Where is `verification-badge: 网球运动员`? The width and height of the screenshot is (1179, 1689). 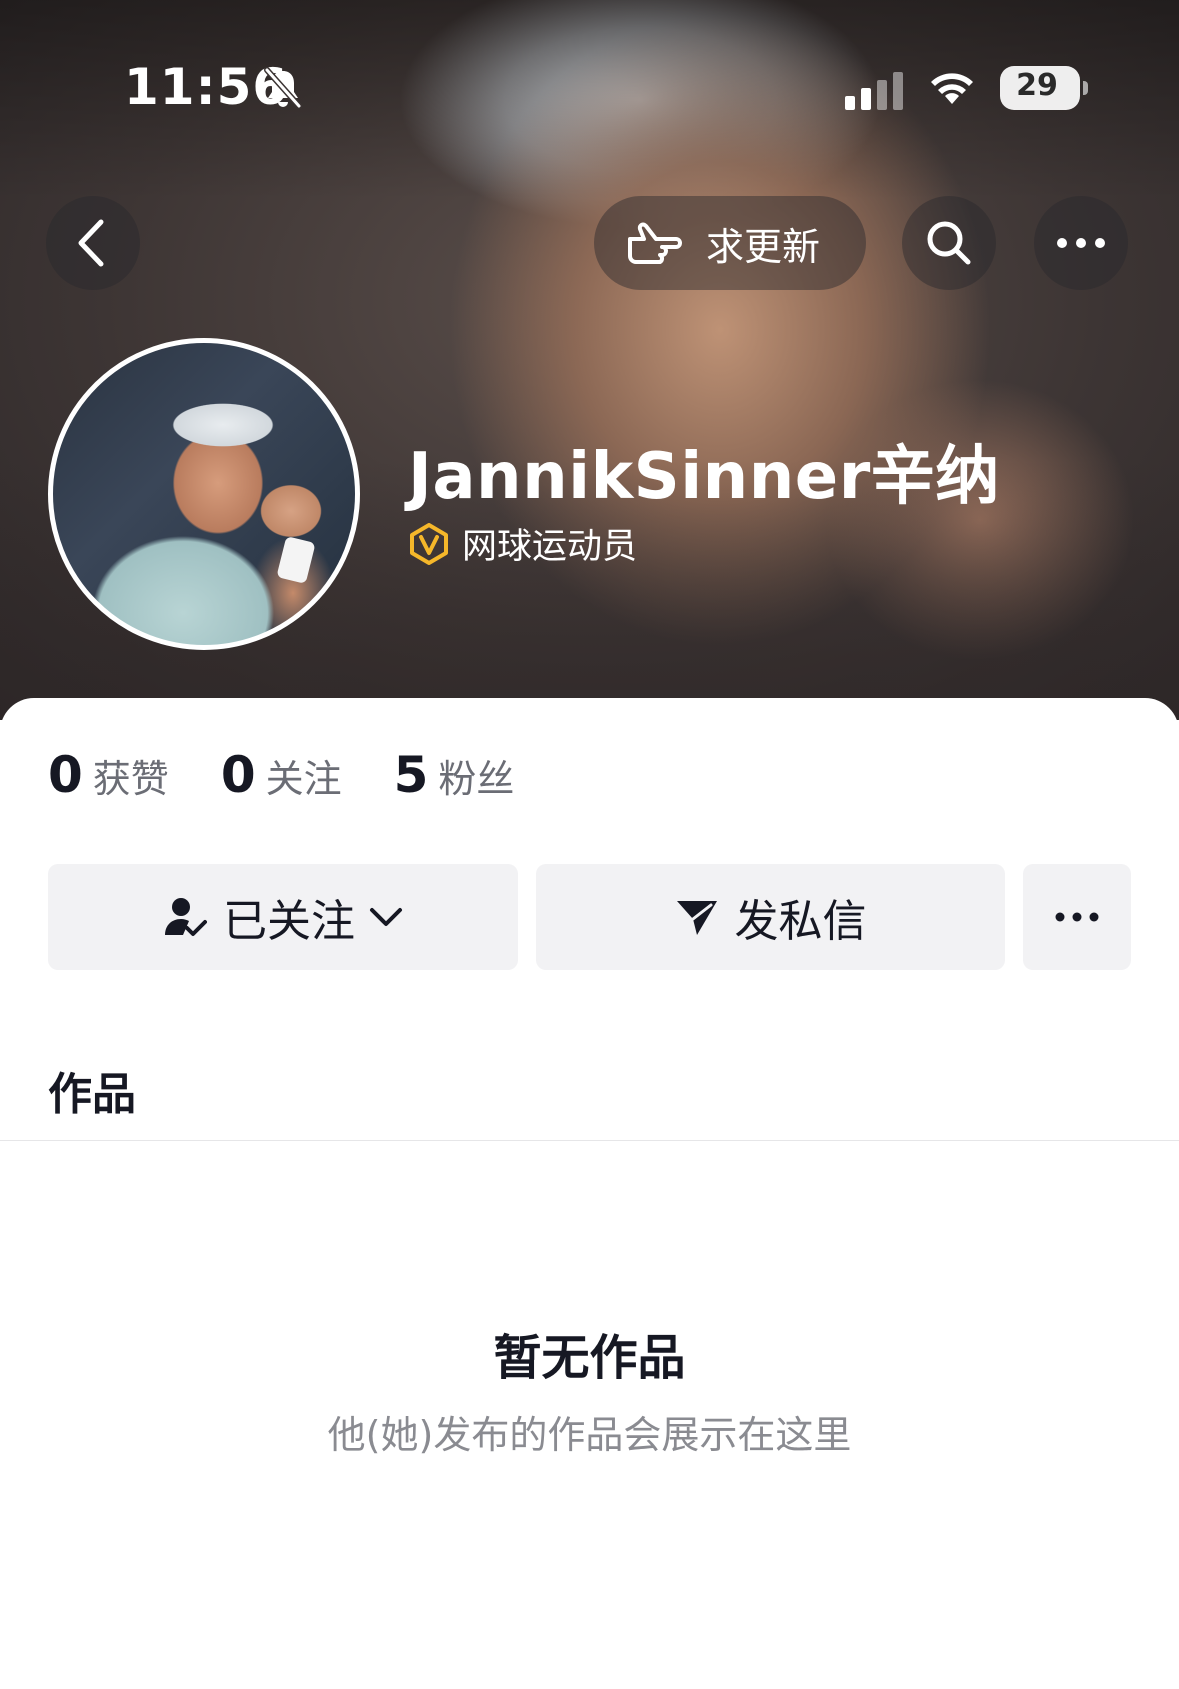 verification-badge: 网球运动员 is located at coordinates (522, 543).